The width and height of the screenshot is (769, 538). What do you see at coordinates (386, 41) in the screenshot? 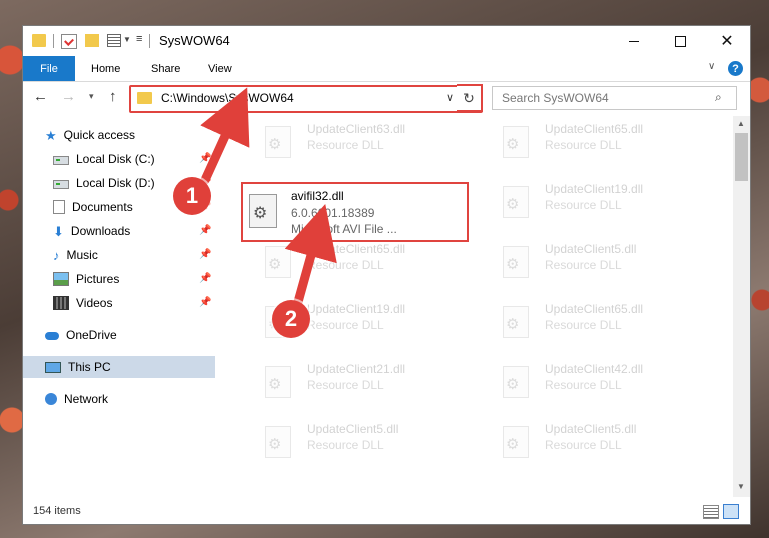
I see `title-bar: ▼ ≡ SysWOW64 ✕` at bounding box center [386, 41].